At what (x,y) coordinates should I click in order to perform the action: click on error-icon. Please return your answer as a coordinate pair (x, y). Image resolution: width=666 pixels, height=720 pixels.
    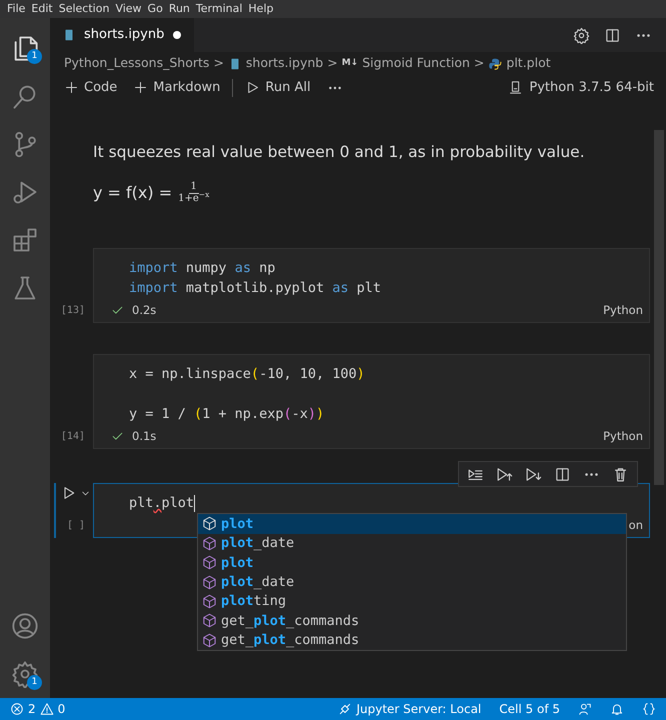
    Looking at the image, I should click on (17, 709).